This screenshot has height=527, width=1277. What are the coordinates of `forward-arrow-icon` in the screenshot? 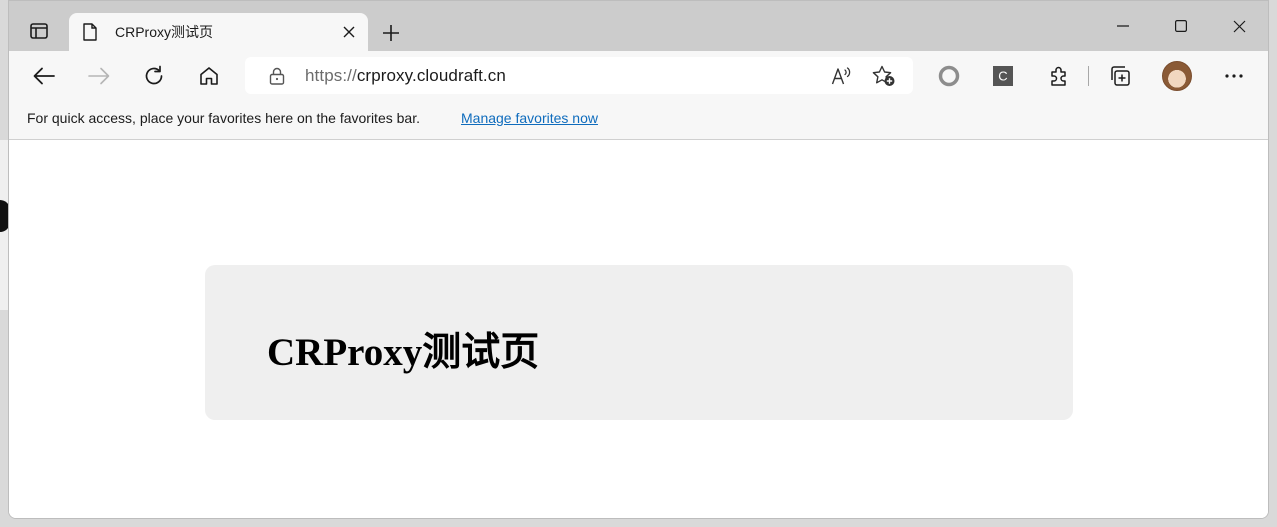 It's located at (99, 76).